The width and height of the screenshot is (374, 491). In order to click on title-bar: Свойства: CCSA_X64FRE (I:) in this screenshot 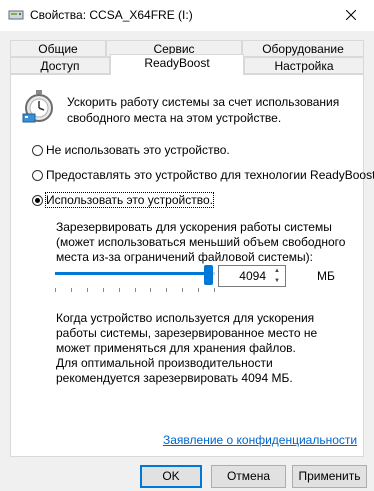, I will do `click(187, 15)`.